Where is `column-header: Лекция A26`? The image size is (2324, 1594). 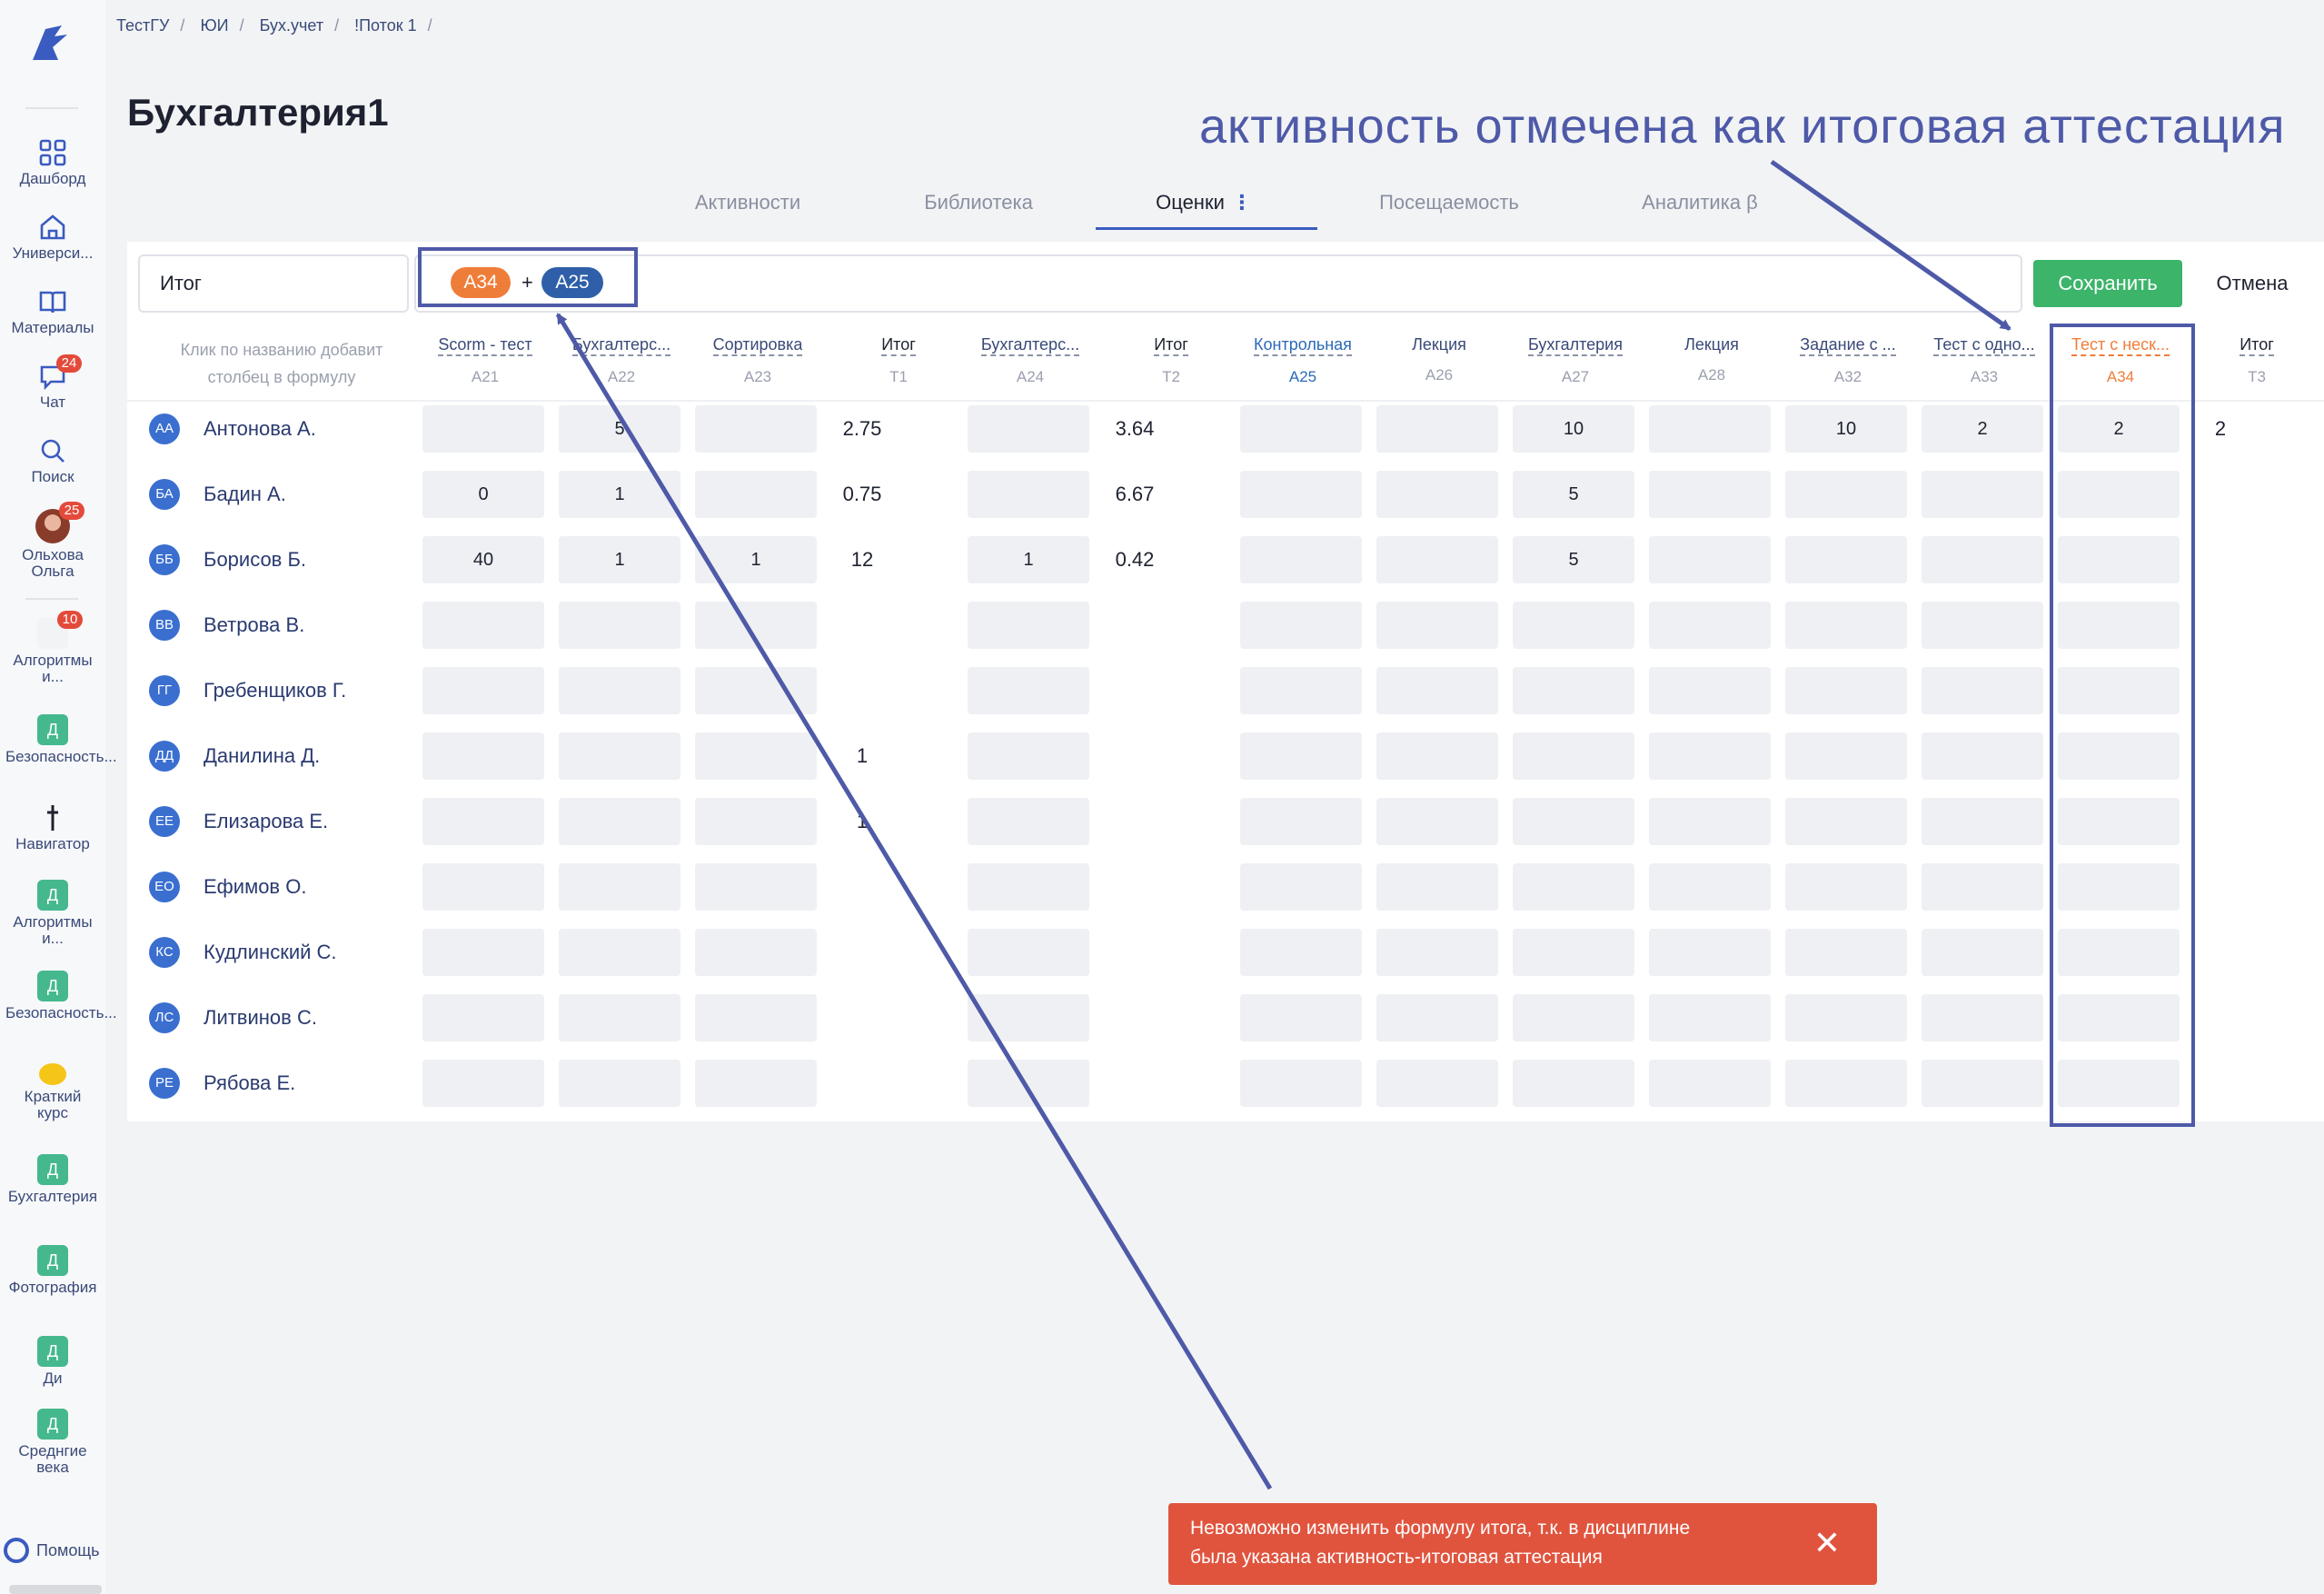 column-header: Лекция A26 is located at coordinates (1440, 359).